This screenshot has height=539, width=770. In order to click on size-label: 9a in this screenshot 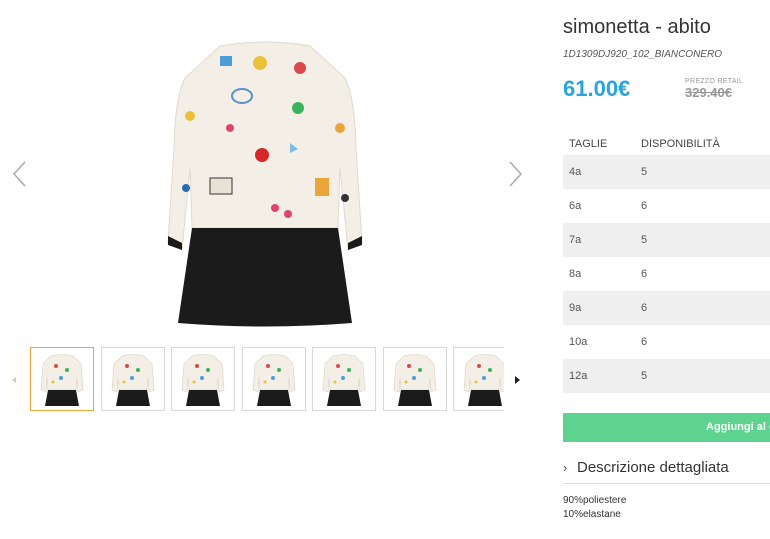, I will do `click(575, 308)`.